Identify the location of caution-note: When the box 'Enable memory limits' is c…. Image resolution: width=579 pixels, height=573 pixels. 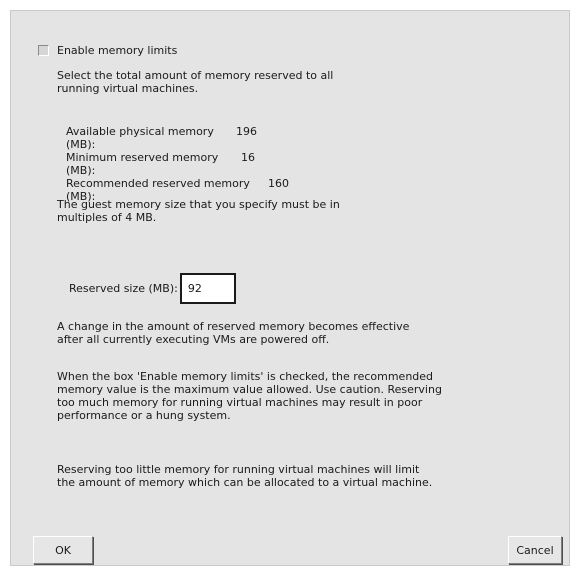
(249, 396).